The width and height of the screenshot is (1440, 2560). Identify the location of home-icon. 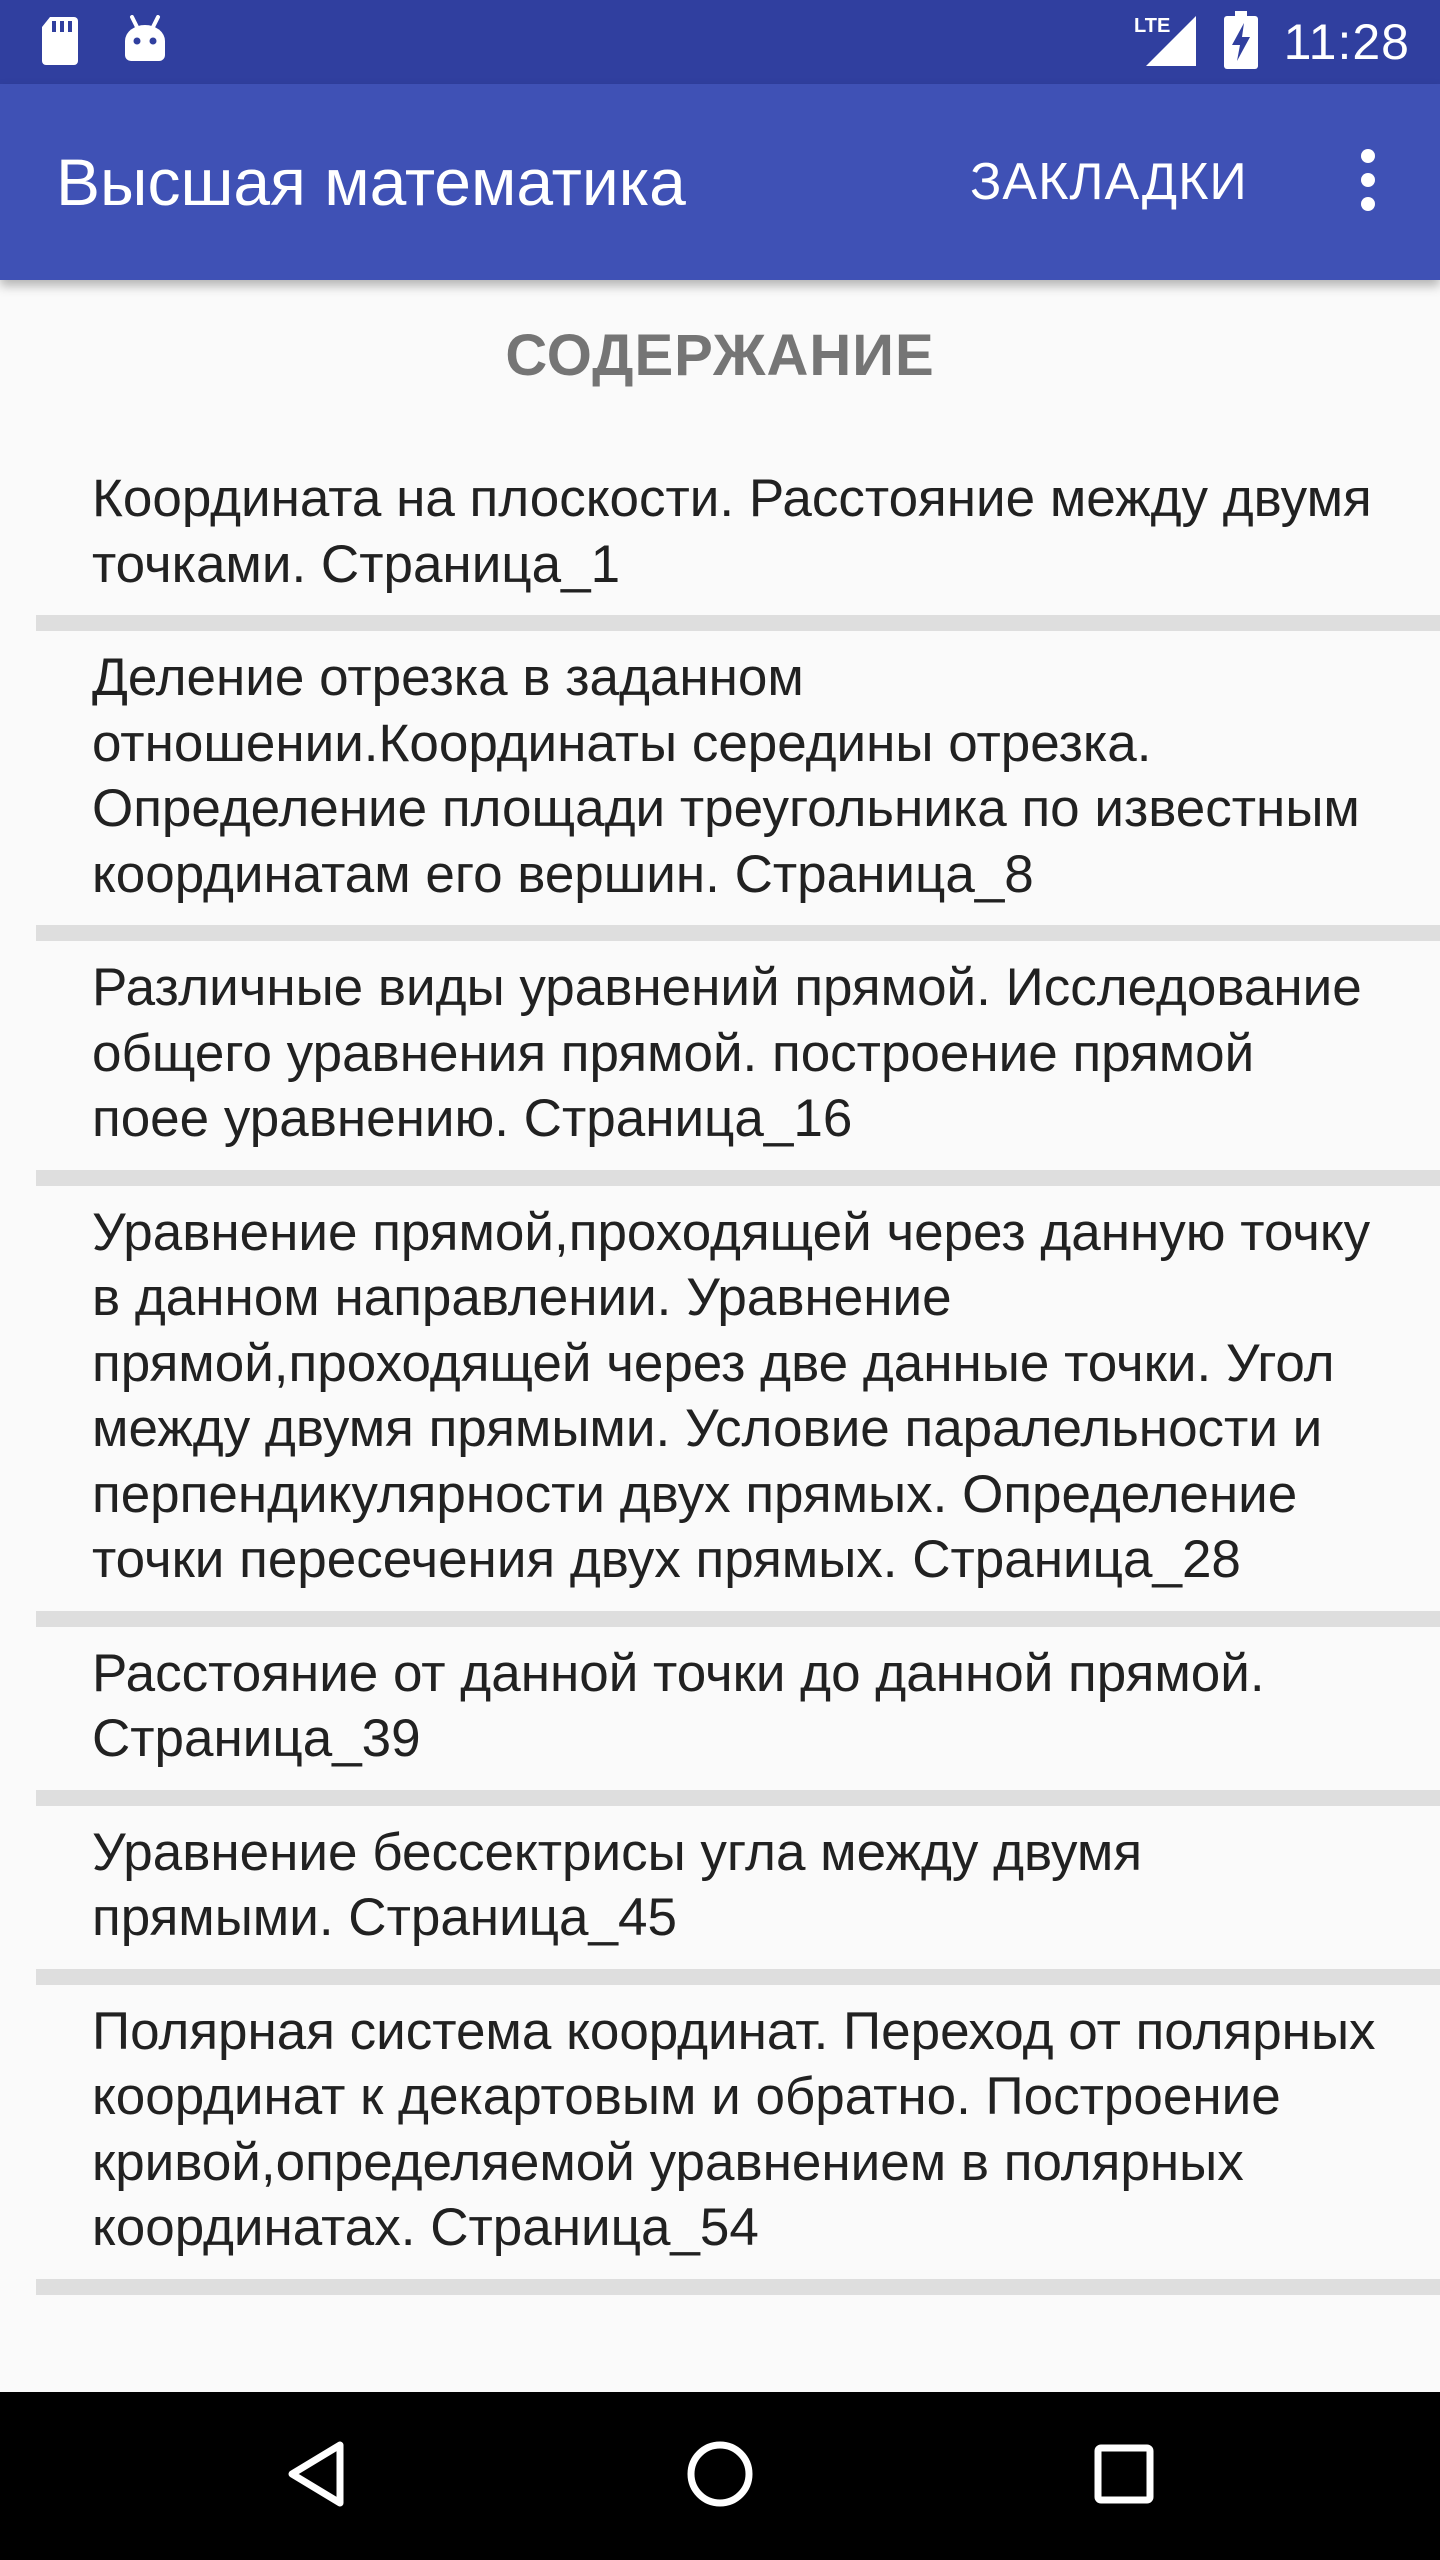
(720, 2476).